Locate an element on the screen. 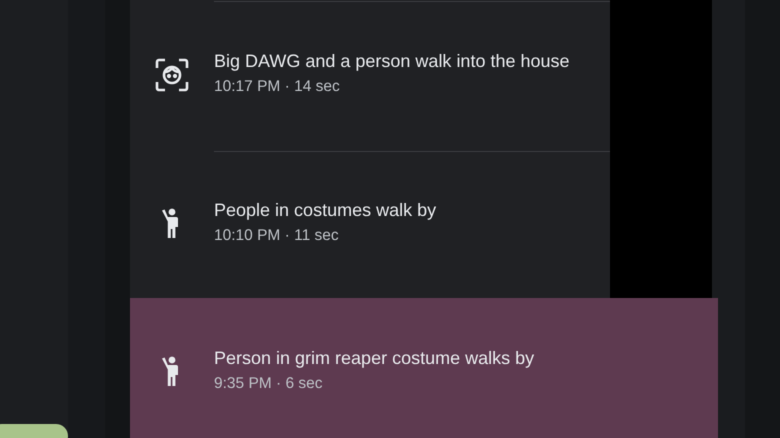  event-title: People in costumes walk by is located at coordinates (325, 210).